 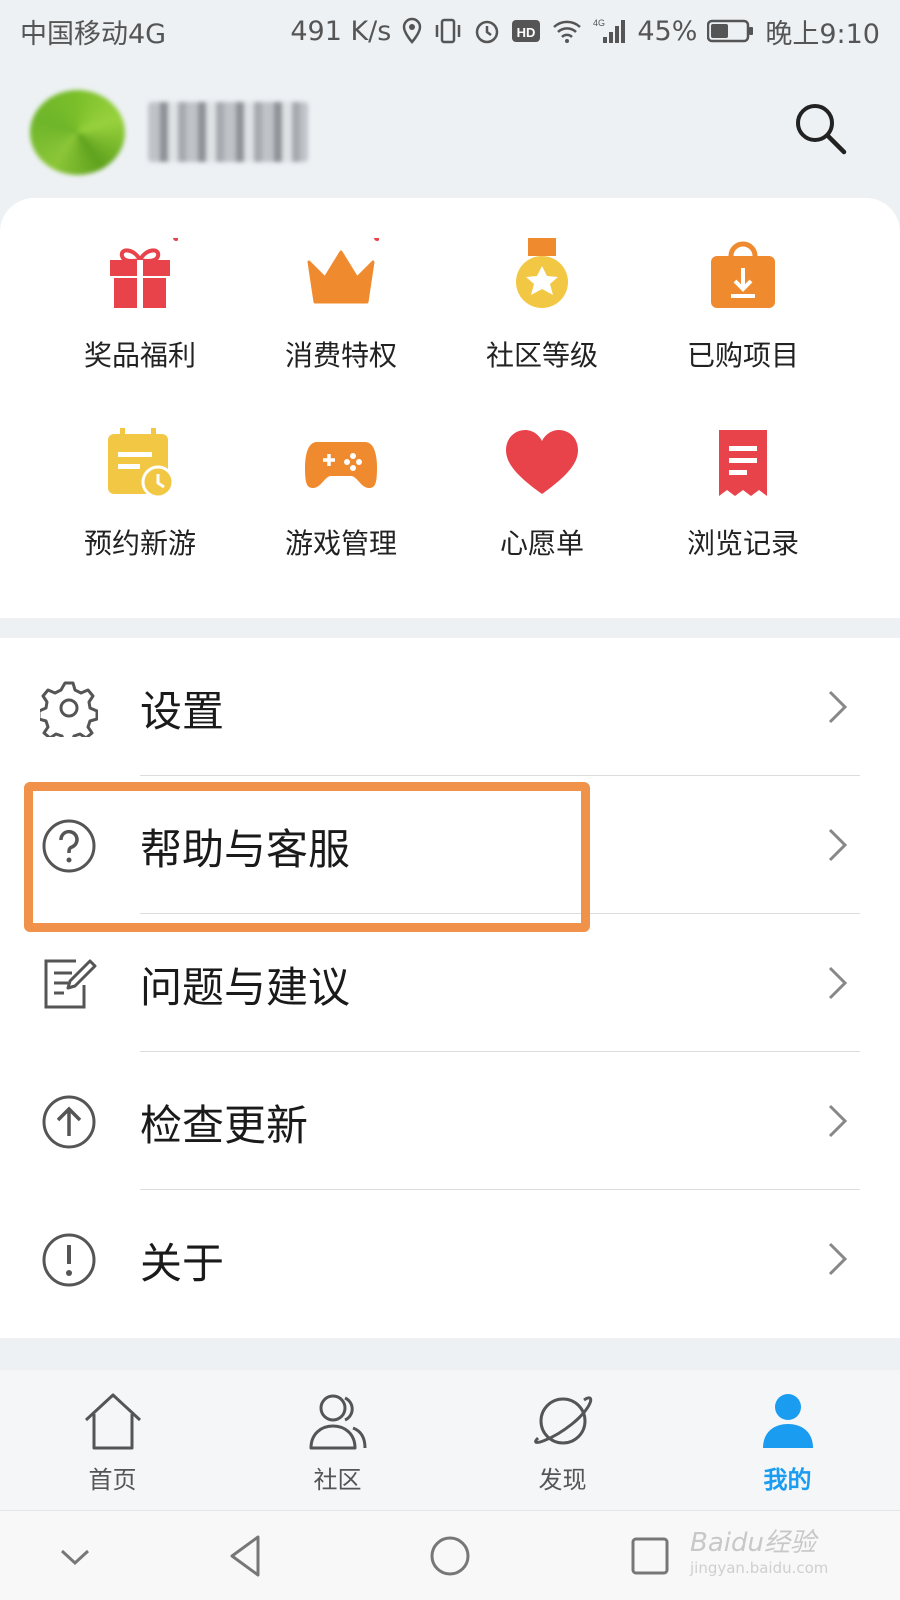 What do you see at coordinates (412, 30) in the screenshot?
I see `location-icon` at bounding box center [412, 30].